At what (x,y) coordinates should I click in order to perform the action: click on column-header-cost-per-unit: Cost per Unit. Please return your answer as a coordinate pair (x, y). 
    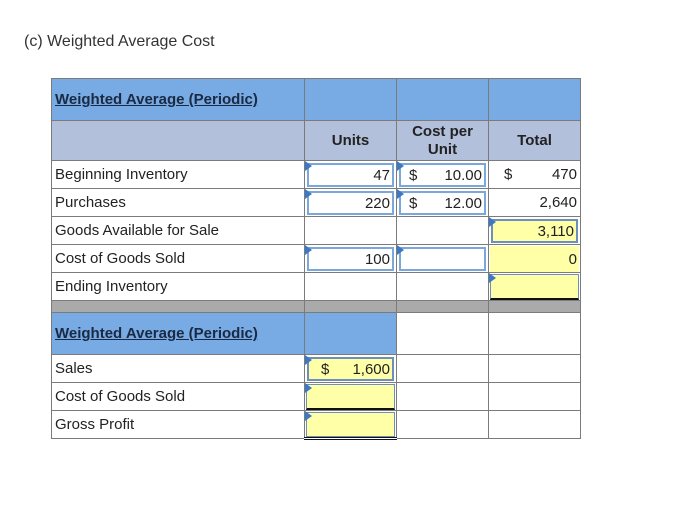
    Looking at the image, I should click on (442, 140).